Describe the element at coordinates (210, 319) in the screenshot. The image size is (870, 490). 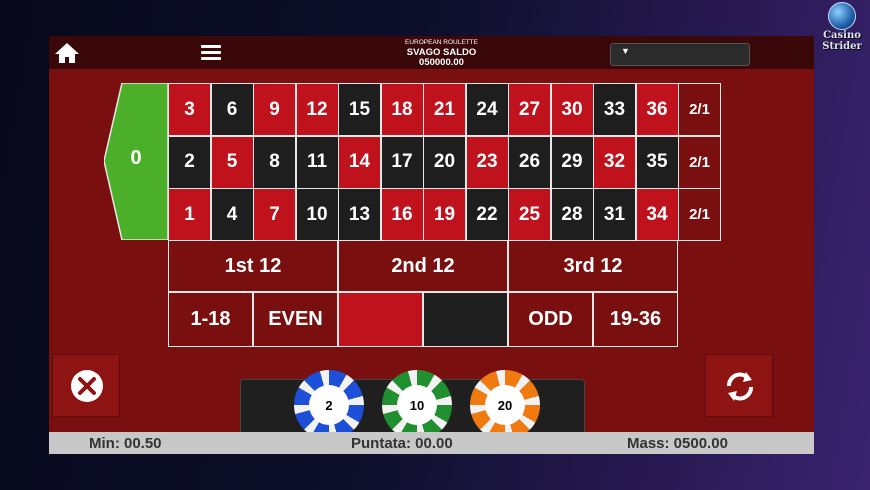
I see `bet-1-18: 1-18` at that location.